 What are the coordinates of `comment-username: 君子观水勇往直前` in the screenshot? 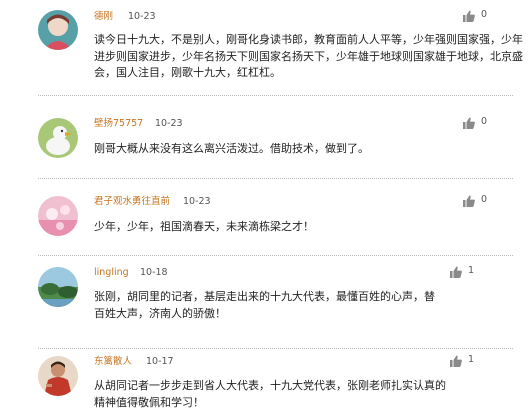 It's located at (132, 202).